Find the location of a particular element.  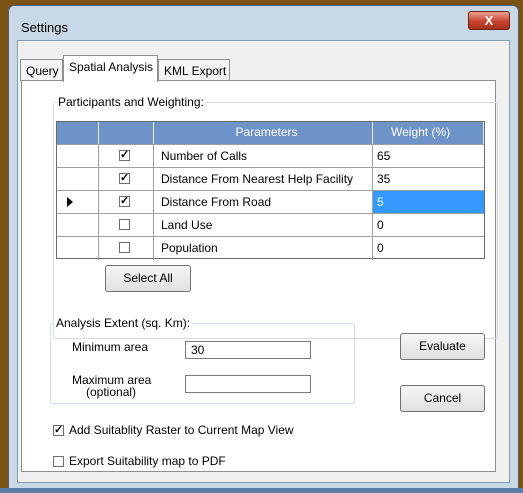

table-row: ✓ Distance From Nearest Help Facility 35 is located at coordinates (270, 179).